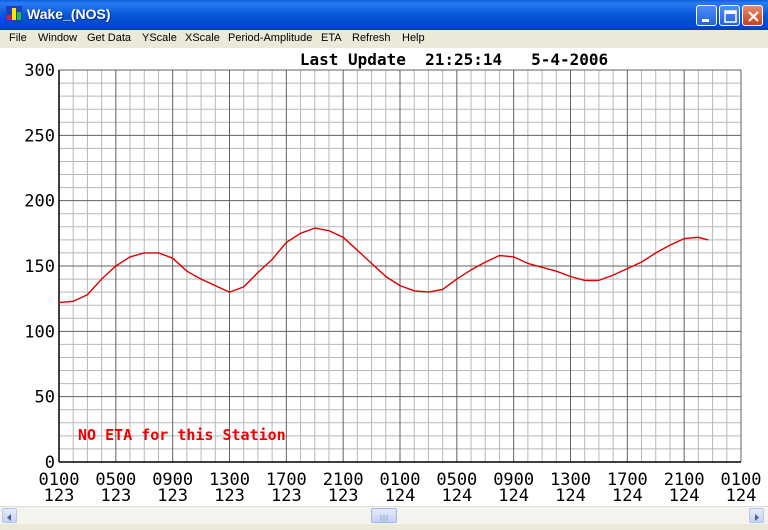  Describe the element at coordinates (18, 38) in the screenshot. I see `menu-file: File` at that location.